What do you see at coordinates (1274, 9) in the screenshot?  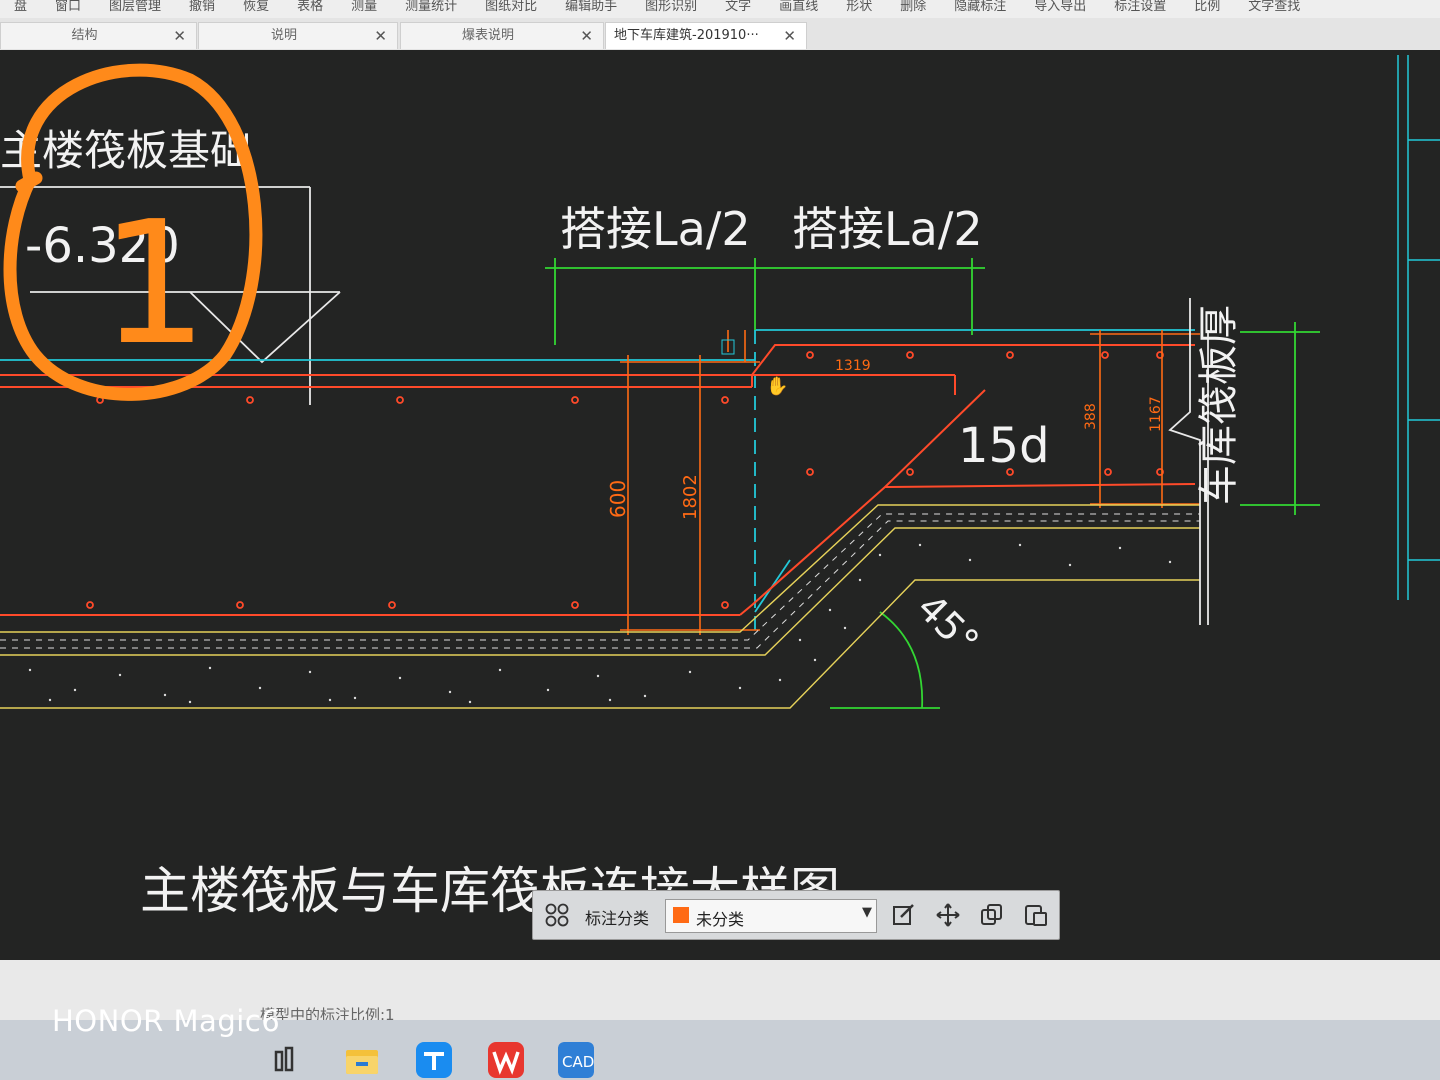 I see `menu-item-find-text: 文字查找` at bounding box center [1274, 9].